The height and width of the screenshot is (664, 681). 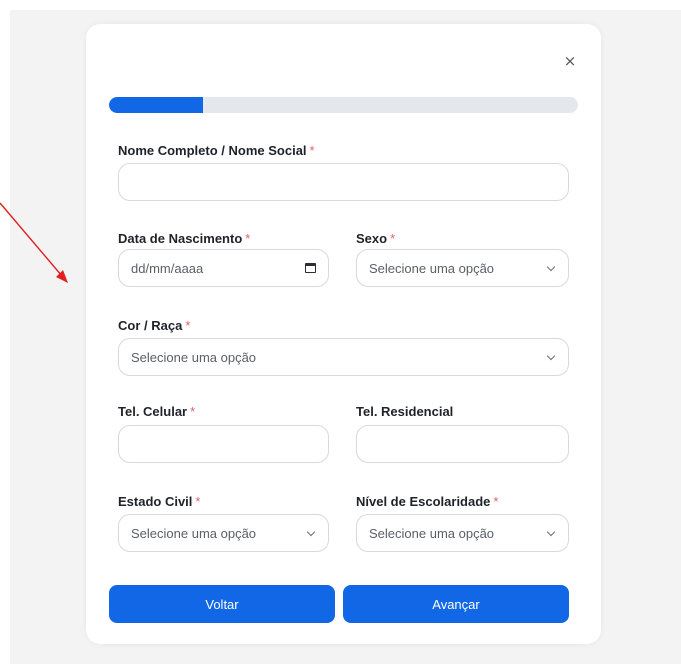 What do you see at coordinates (427, 501) in the screenshot?
I see `escolaridade-label: Nível de Escolaridade *` at bounding box center [427, 501].